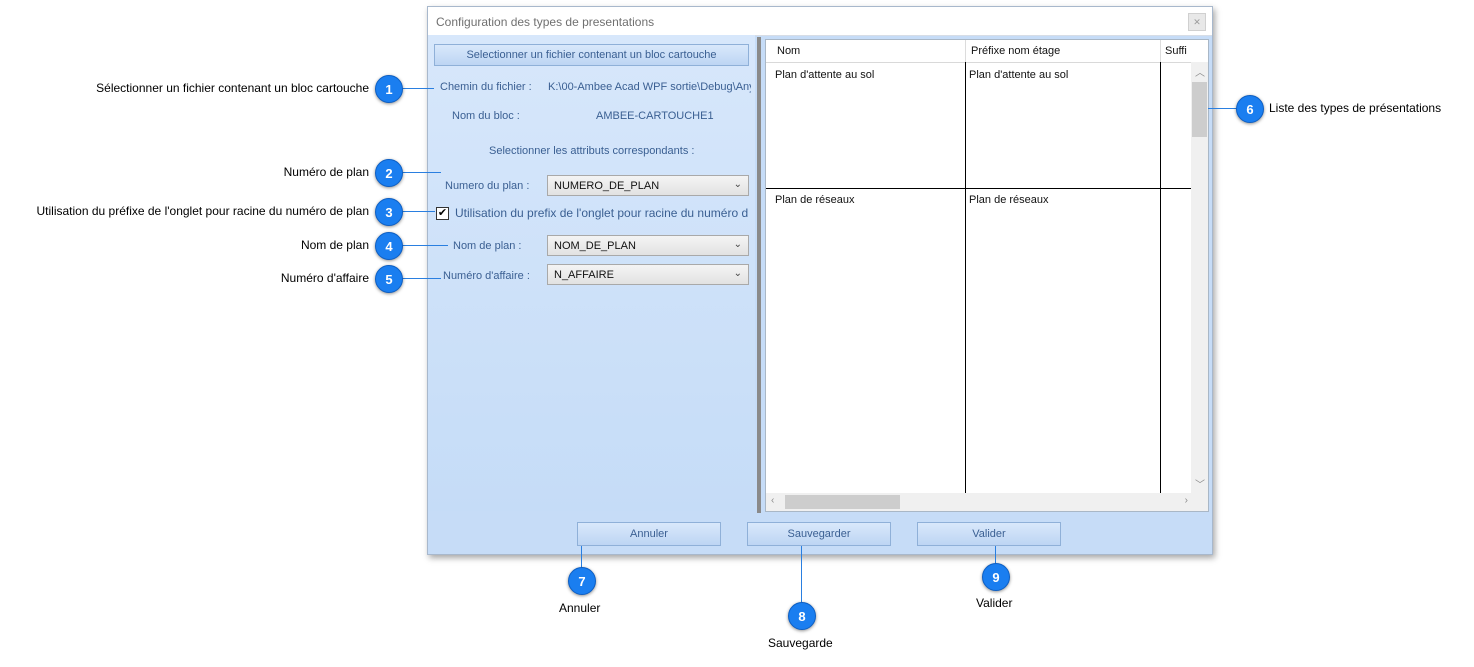 The image size is (1474, 667). I want to click on column-header-nom: Nom, so click(788, 51).